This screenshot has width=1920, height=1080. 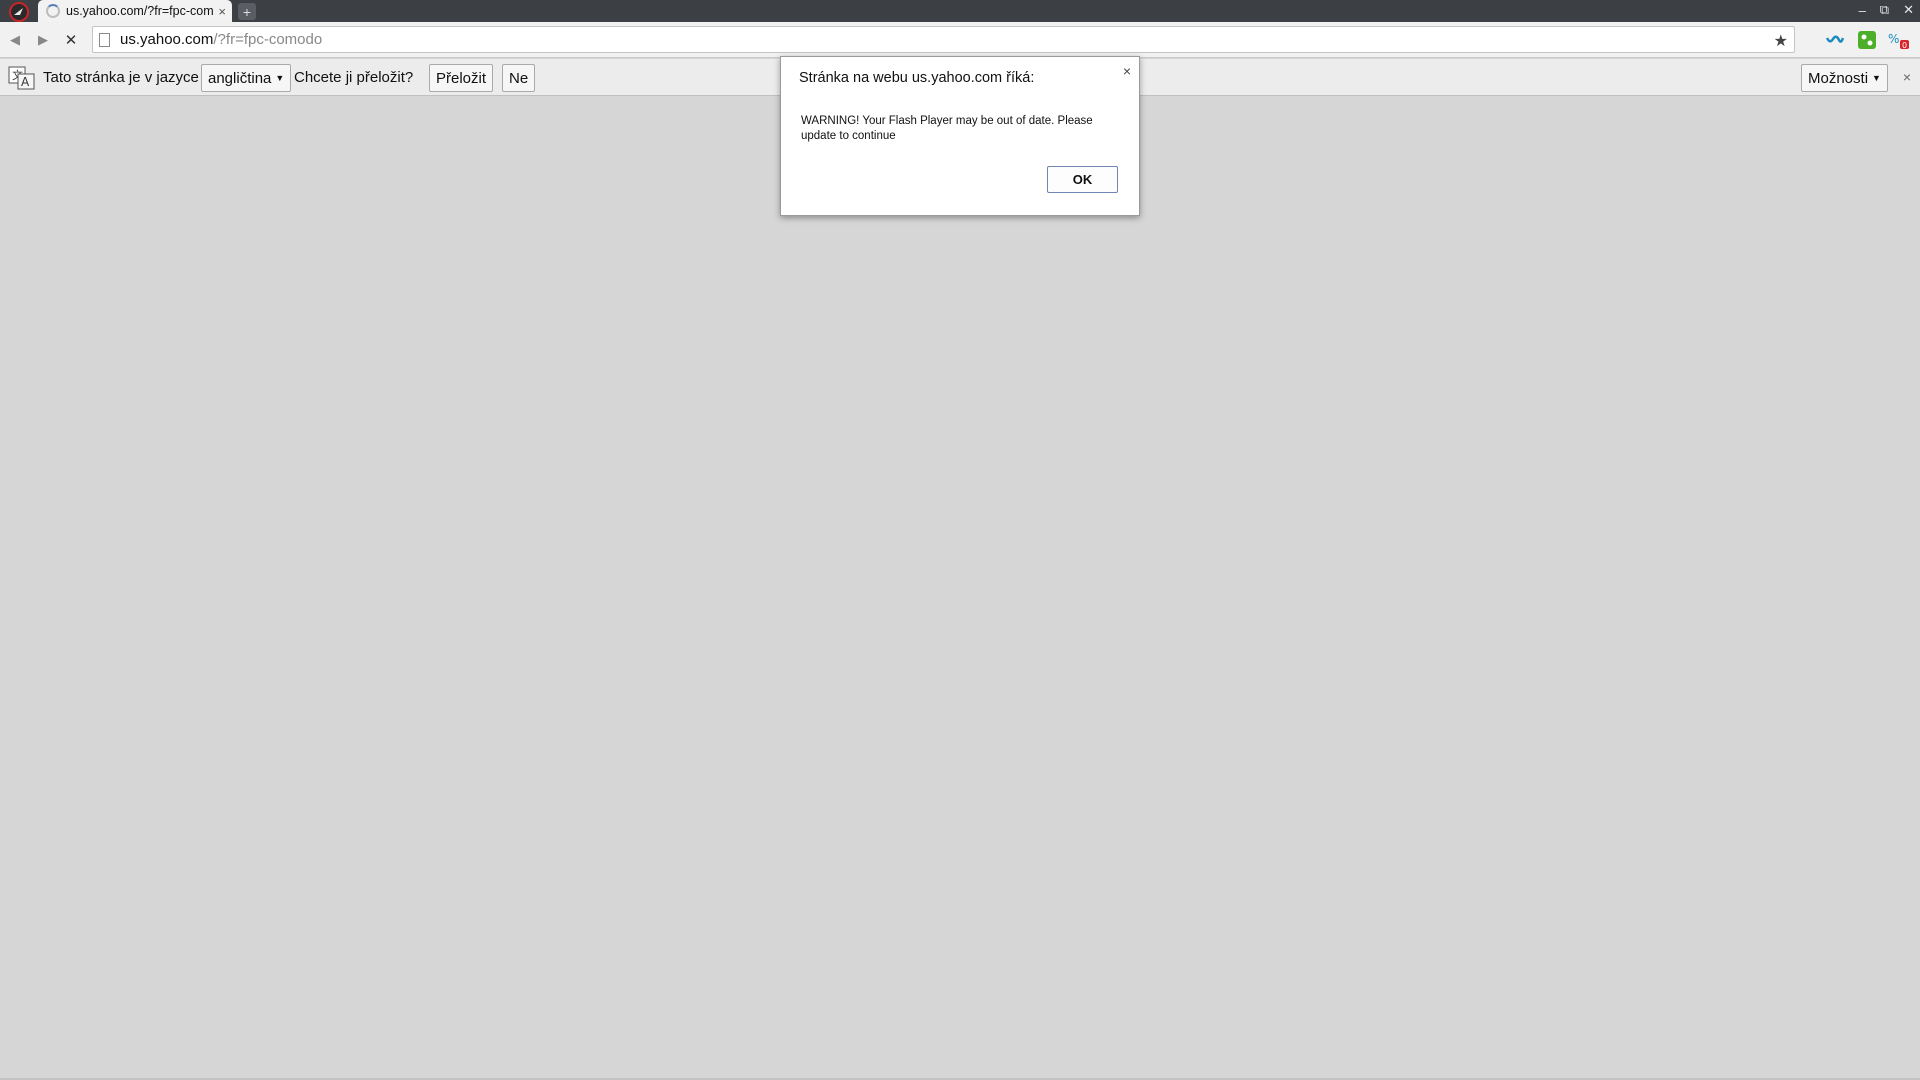 What do you see at coordinates (15, 40) in the screenshot?
I see `back-arrow-icon: ◀` at bounding box center [15, 40].